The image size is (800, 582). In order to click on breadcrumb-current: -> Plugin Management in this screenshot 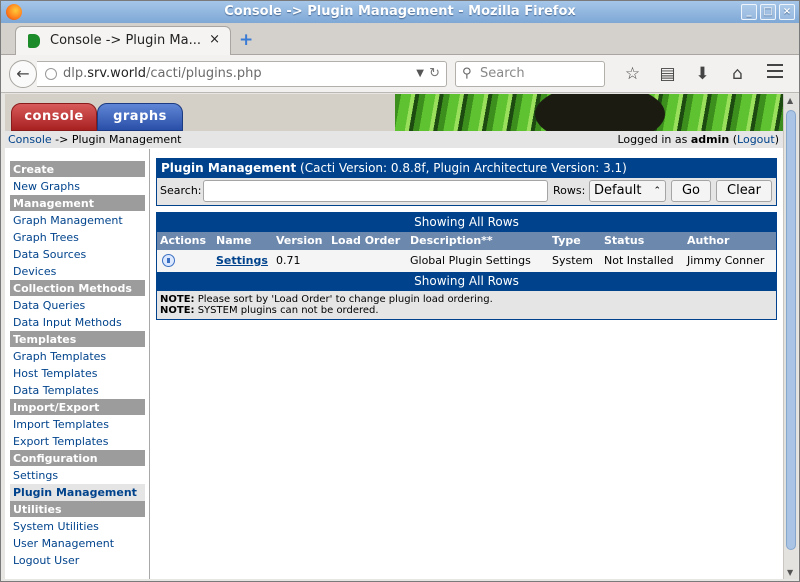, I will do `click(116, 139)`.